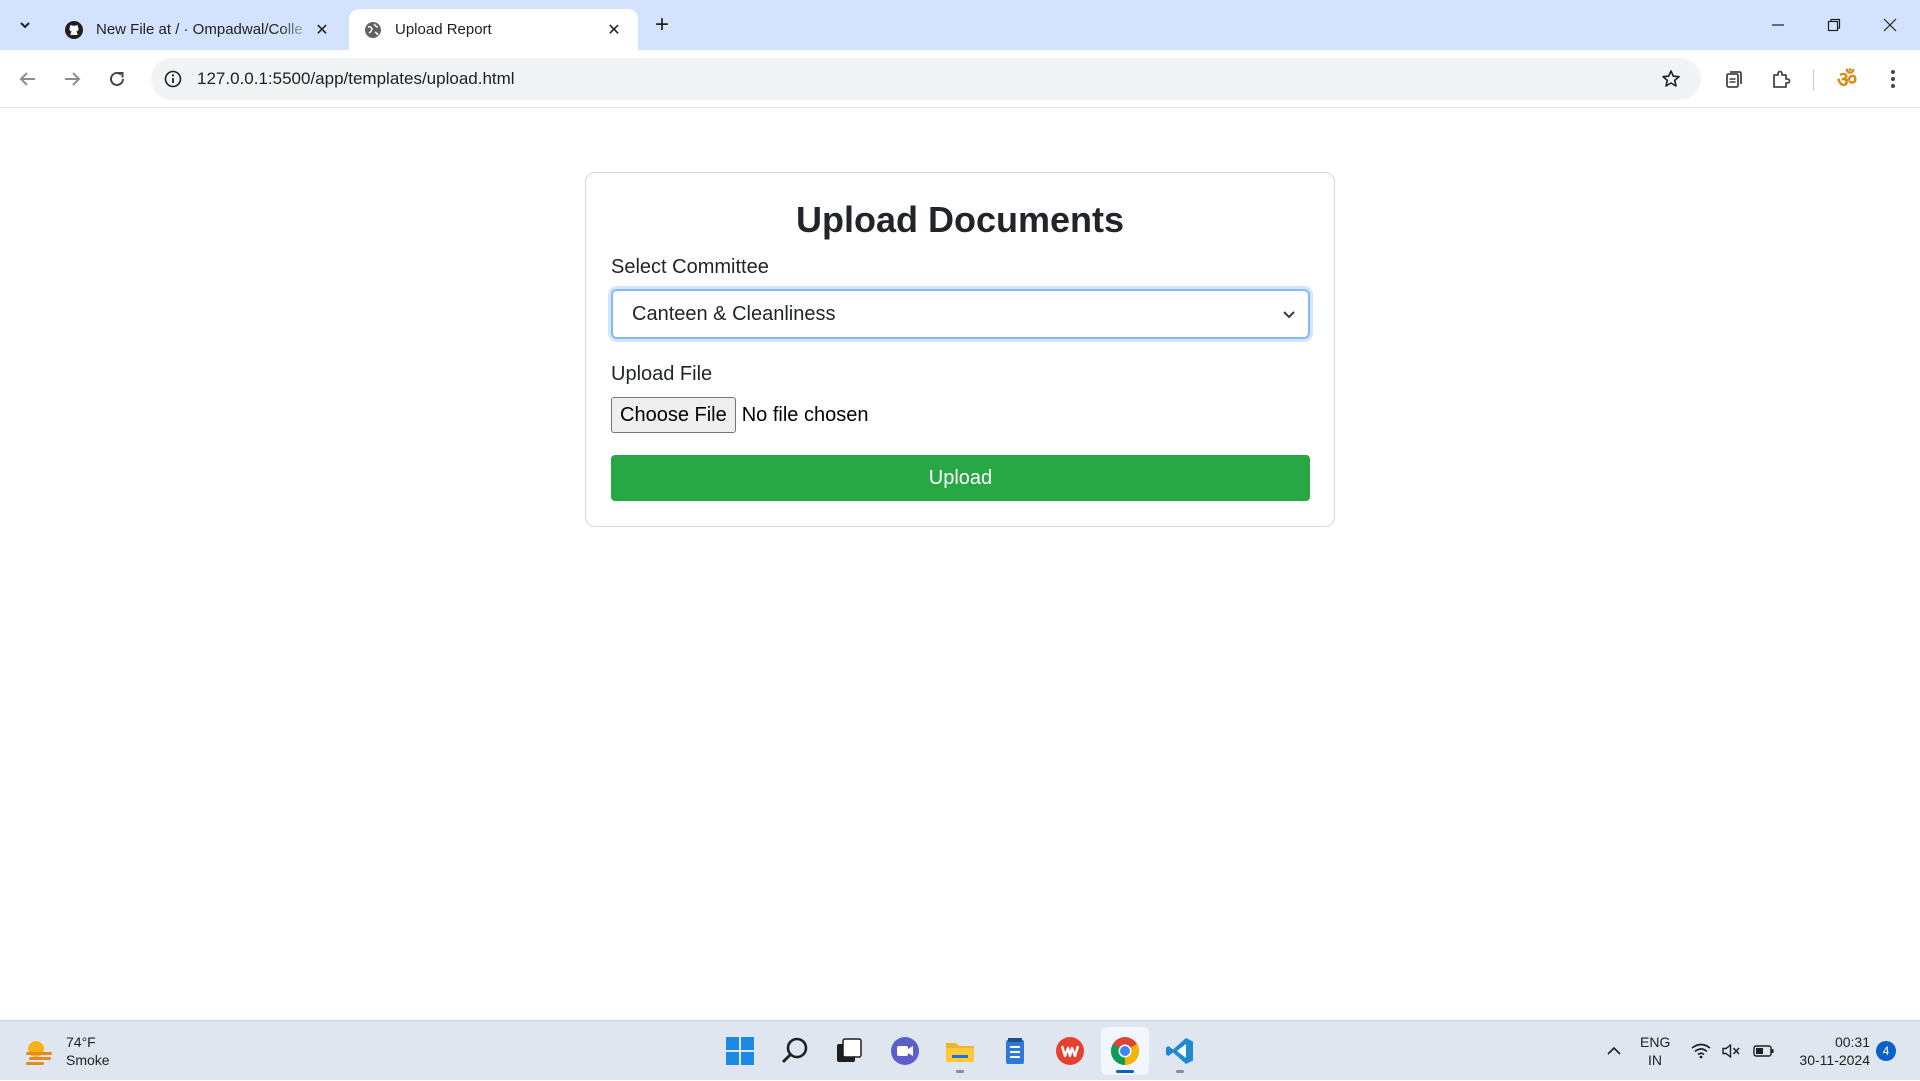 Image resolution: width=1920 pixels, height=1081 pixels. What do you see at coordinates (1655, 1051) in the screenshot?
I see `language-indicator: ENG IN` at bounding box center [1655, 1051].